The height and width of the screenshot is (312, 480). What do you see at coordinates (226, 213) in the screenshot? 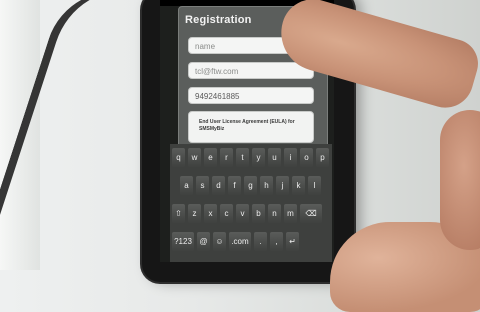
I see `key-c: c` at bounding box center [226, 213].